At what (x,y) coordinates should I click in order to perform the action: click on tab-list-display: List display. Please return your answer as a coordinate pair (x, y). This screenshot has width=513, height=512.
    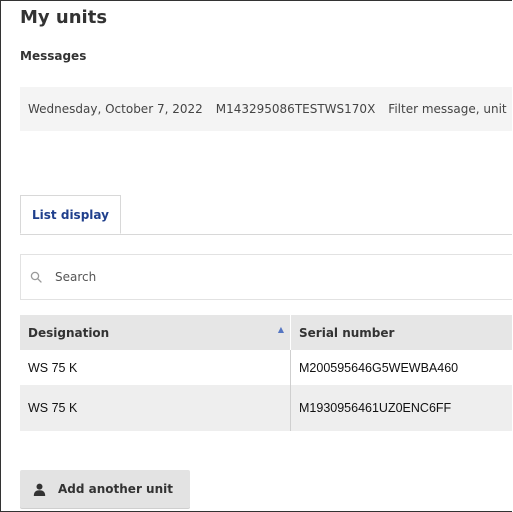
    Looking at the image, I should click on (70, 214).